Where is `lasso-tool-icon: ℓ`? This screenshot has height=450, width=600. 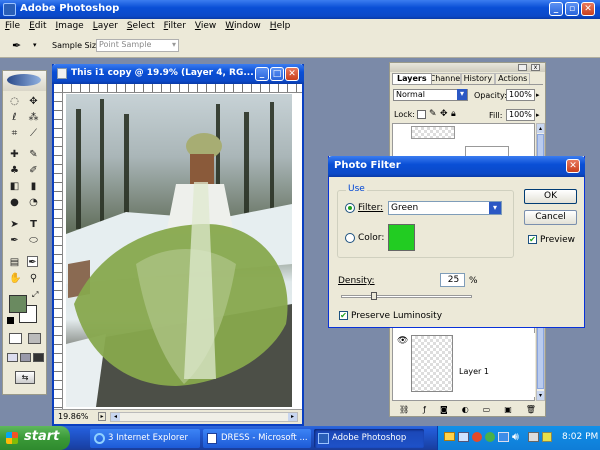 lasso-tool-icon: ℓ is located at coordinates (14, 117).